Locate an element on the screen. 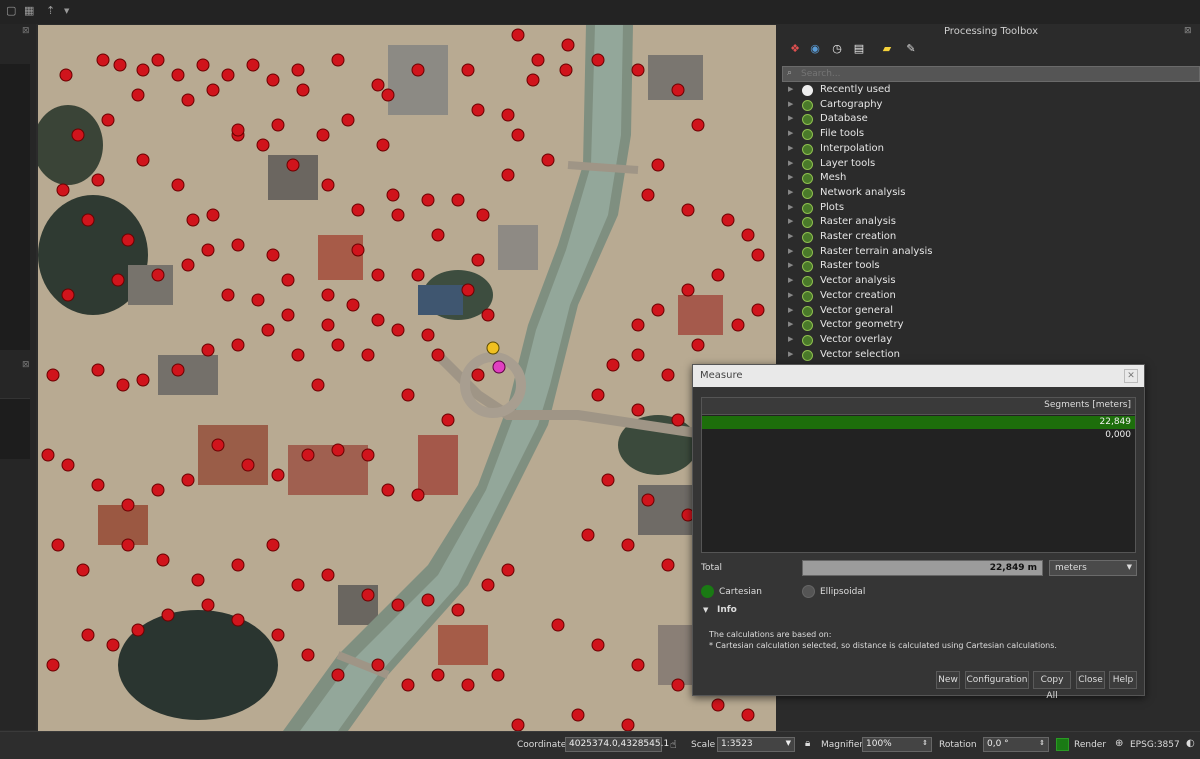 Image resolution: width=1200 pixels, height=759 pixels. results-icon: ▤ is located at coordinates (859, 49).